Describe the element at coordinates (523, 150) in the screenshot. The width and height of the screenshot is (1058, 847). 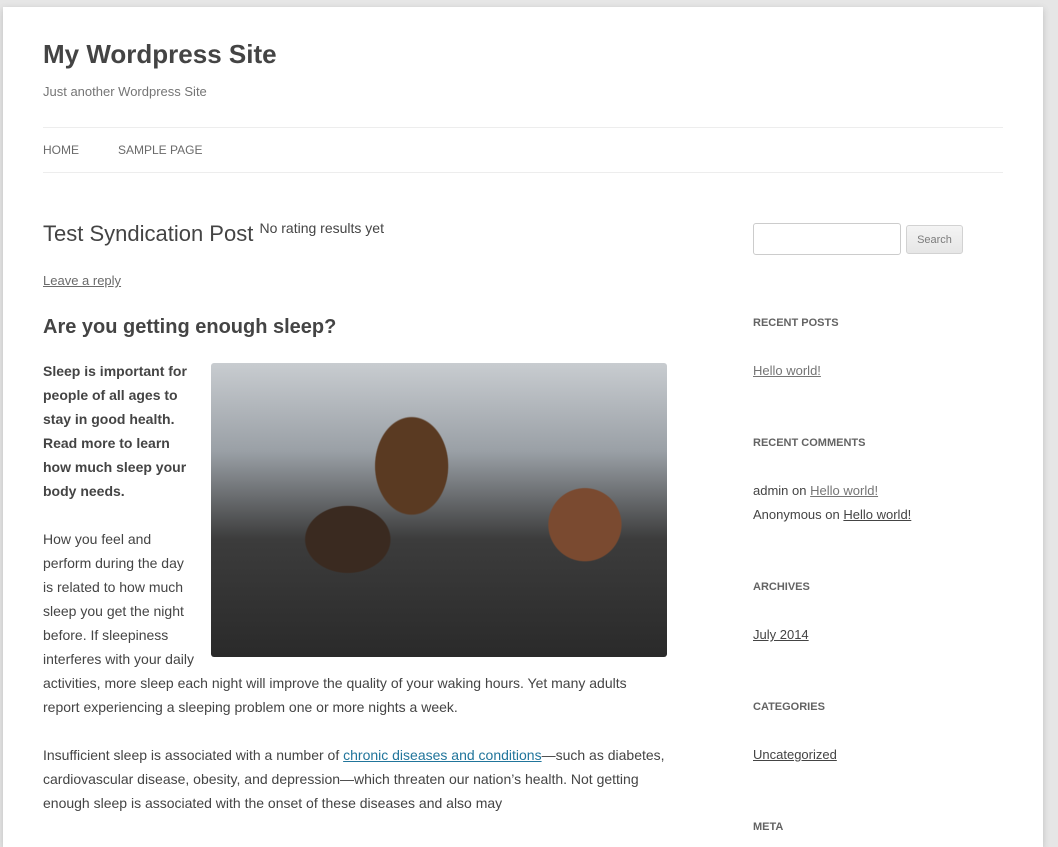
I see `main-nav: HOME SAMPLE PAGE` at that location.